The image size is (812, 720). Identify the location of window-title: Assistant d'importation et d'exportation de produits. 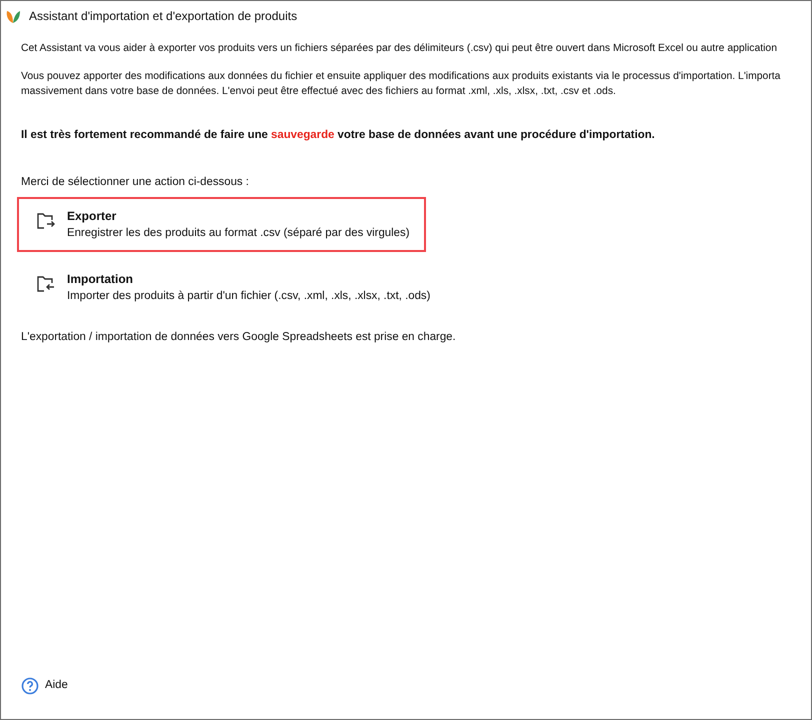
(163, 16).